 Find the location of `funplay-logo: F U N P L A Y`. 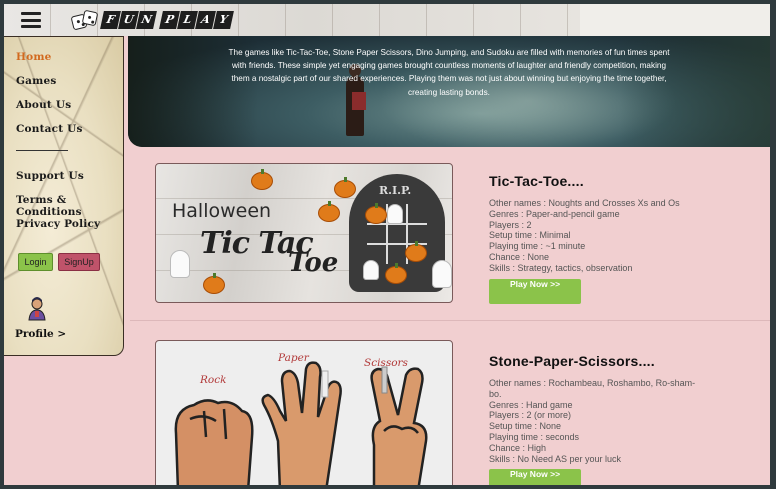

funplay-logo: F U N P L A Y is located at coordinates (152, 20).